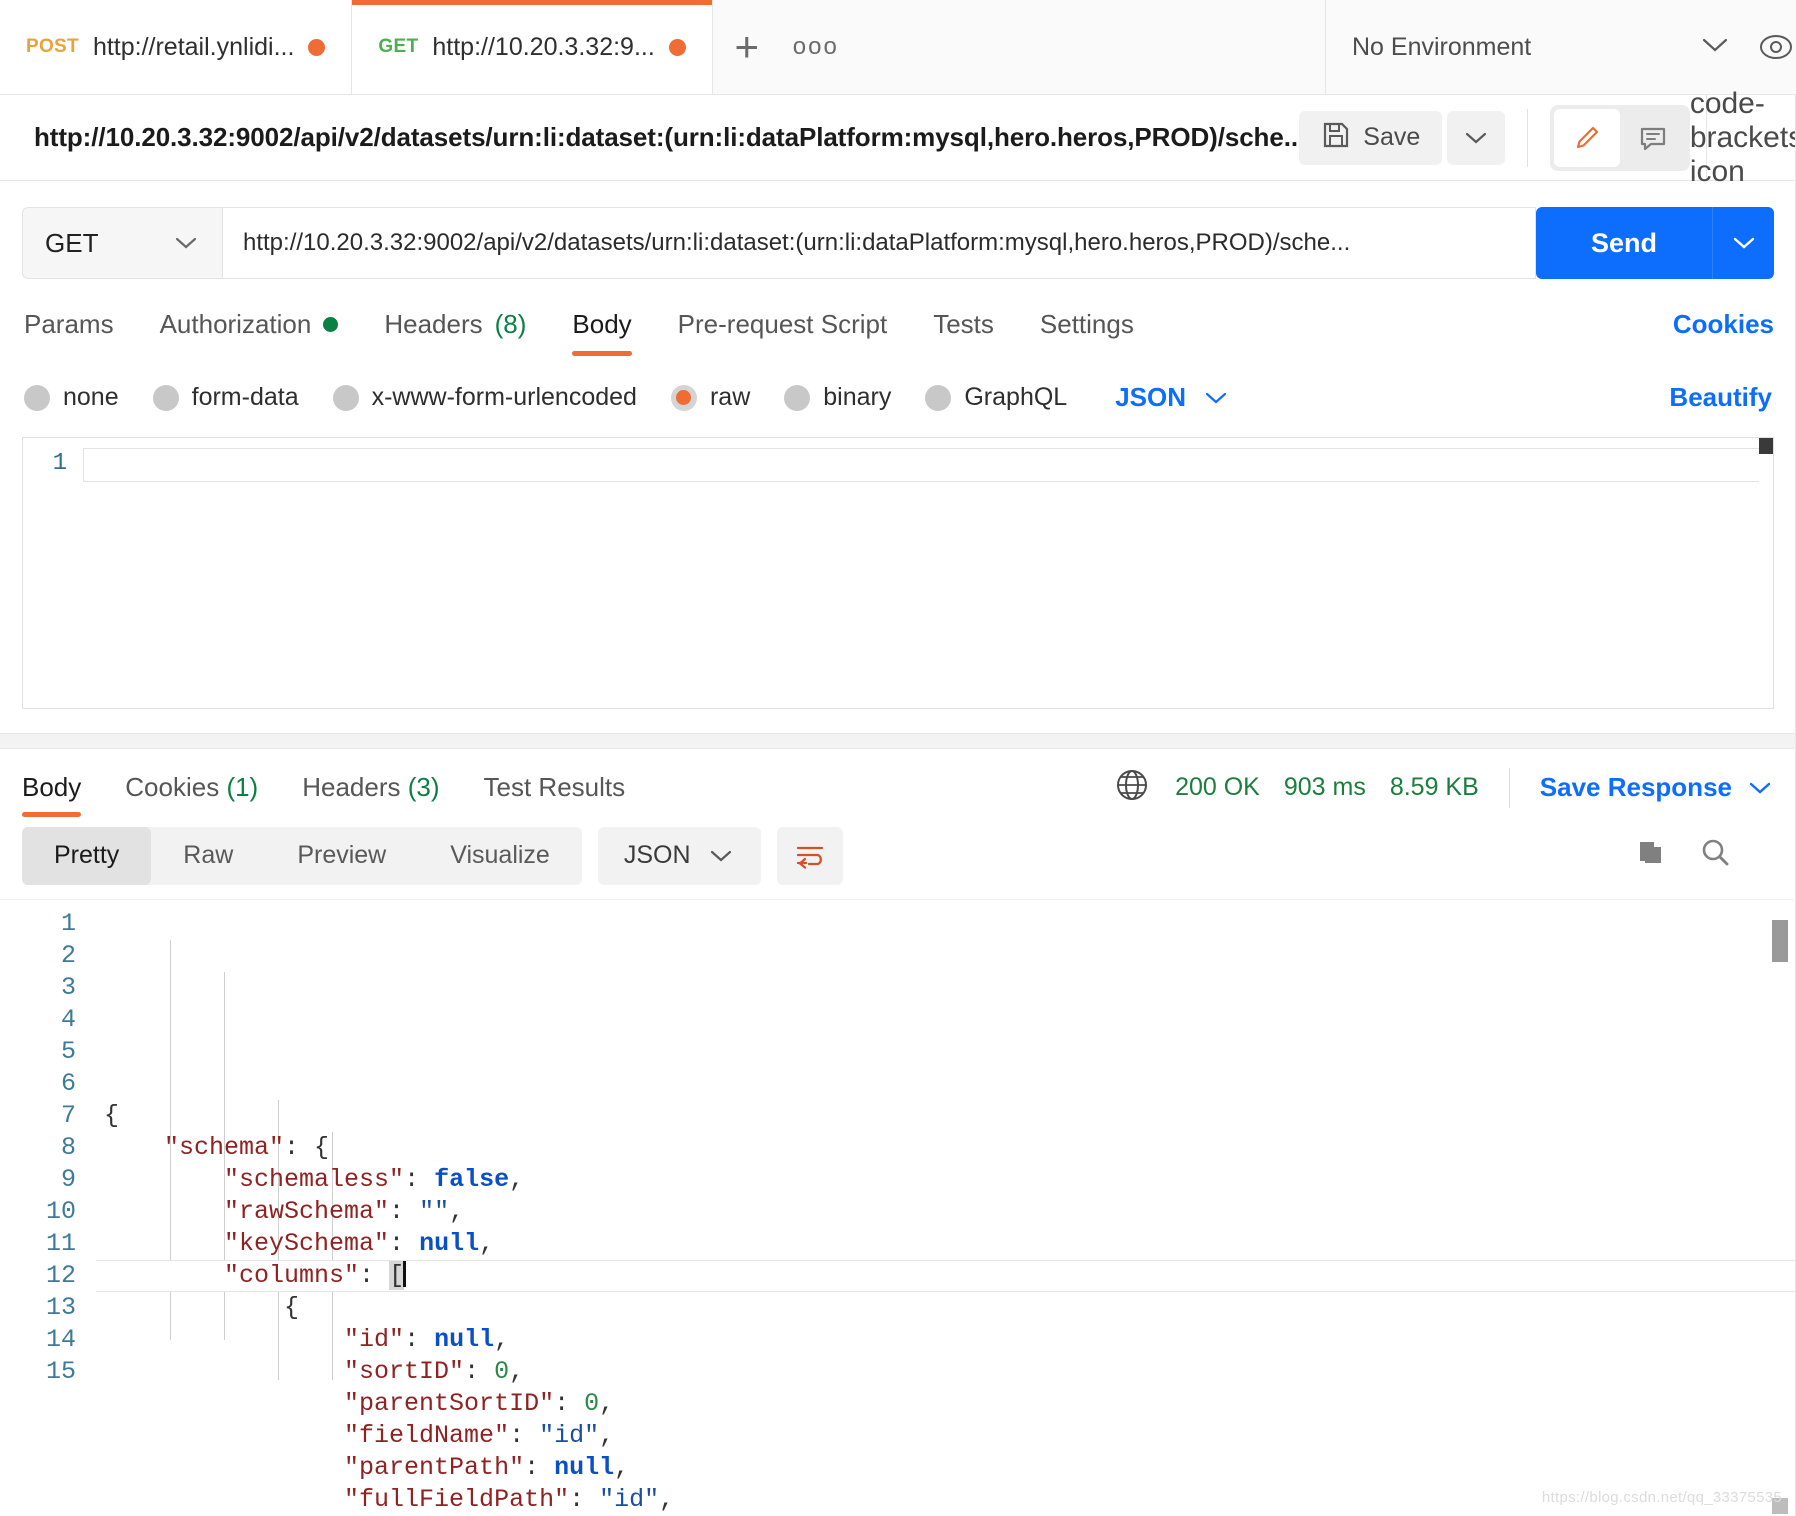 The width and height of the screenshot is (1796, 1516). I want to click on save-button: Save, so click(1371, 137).